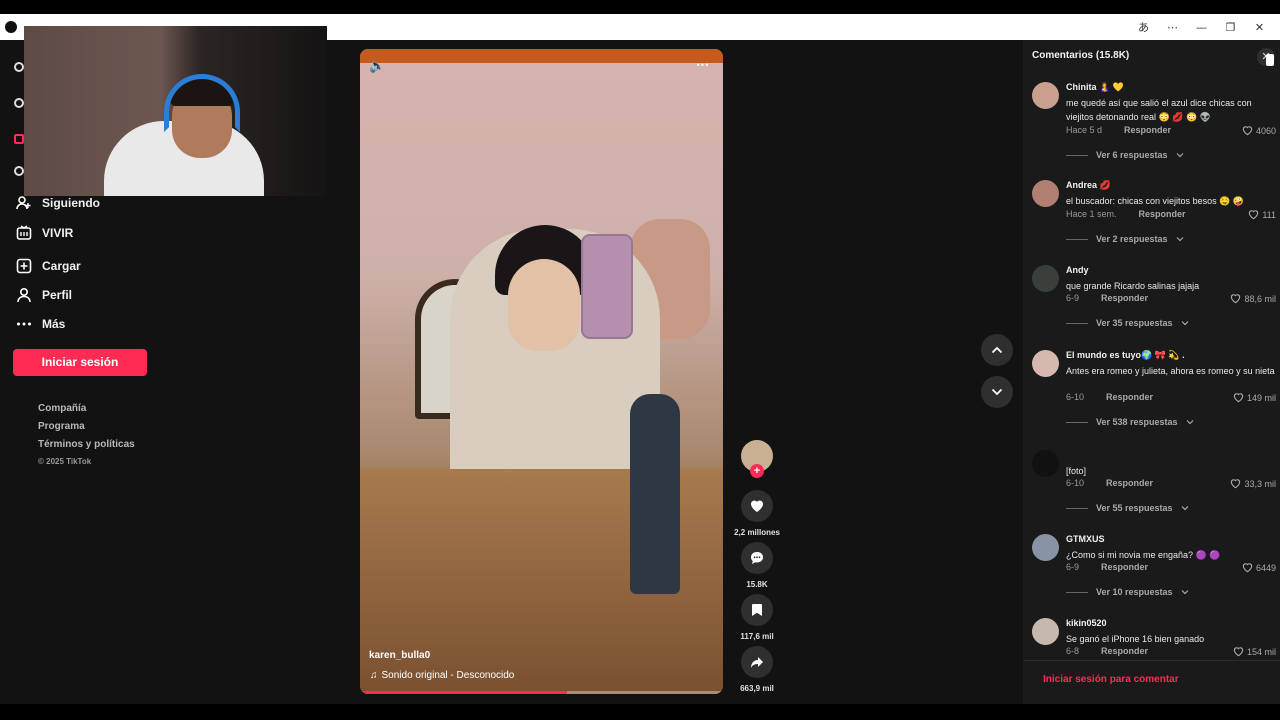 Image resolution: width=1280 pixels, height=720 pixels. What do you see at coordinates (86, 412) in the screenshot?
I see `footer-link-company: Compañía` at bounding box center [86, 412].